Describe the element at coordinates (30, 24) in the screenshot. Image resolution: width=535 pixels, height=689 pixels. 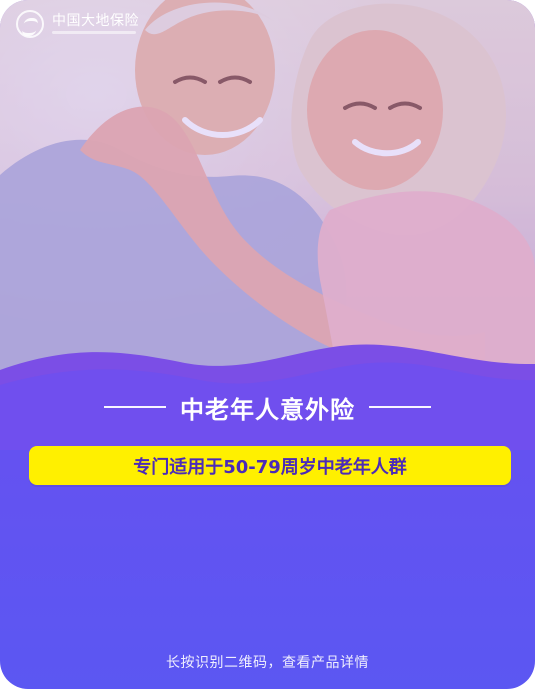
I see `circle-brand-icon` at that location.